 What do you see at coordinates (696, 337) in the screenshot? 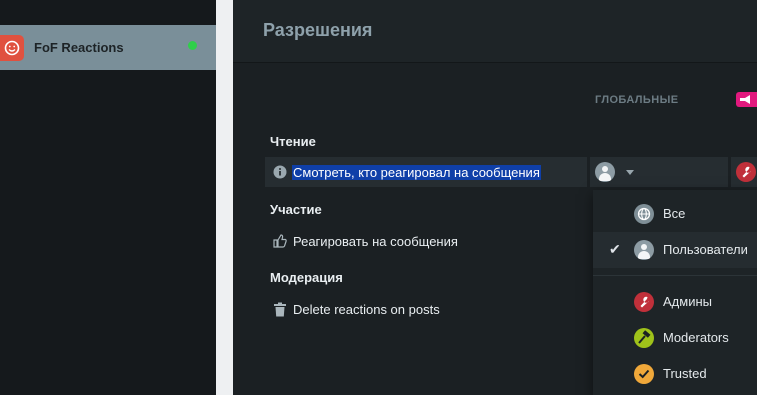
I see `dropdown-item-label: Moderators` at bounding box center [696, 337].